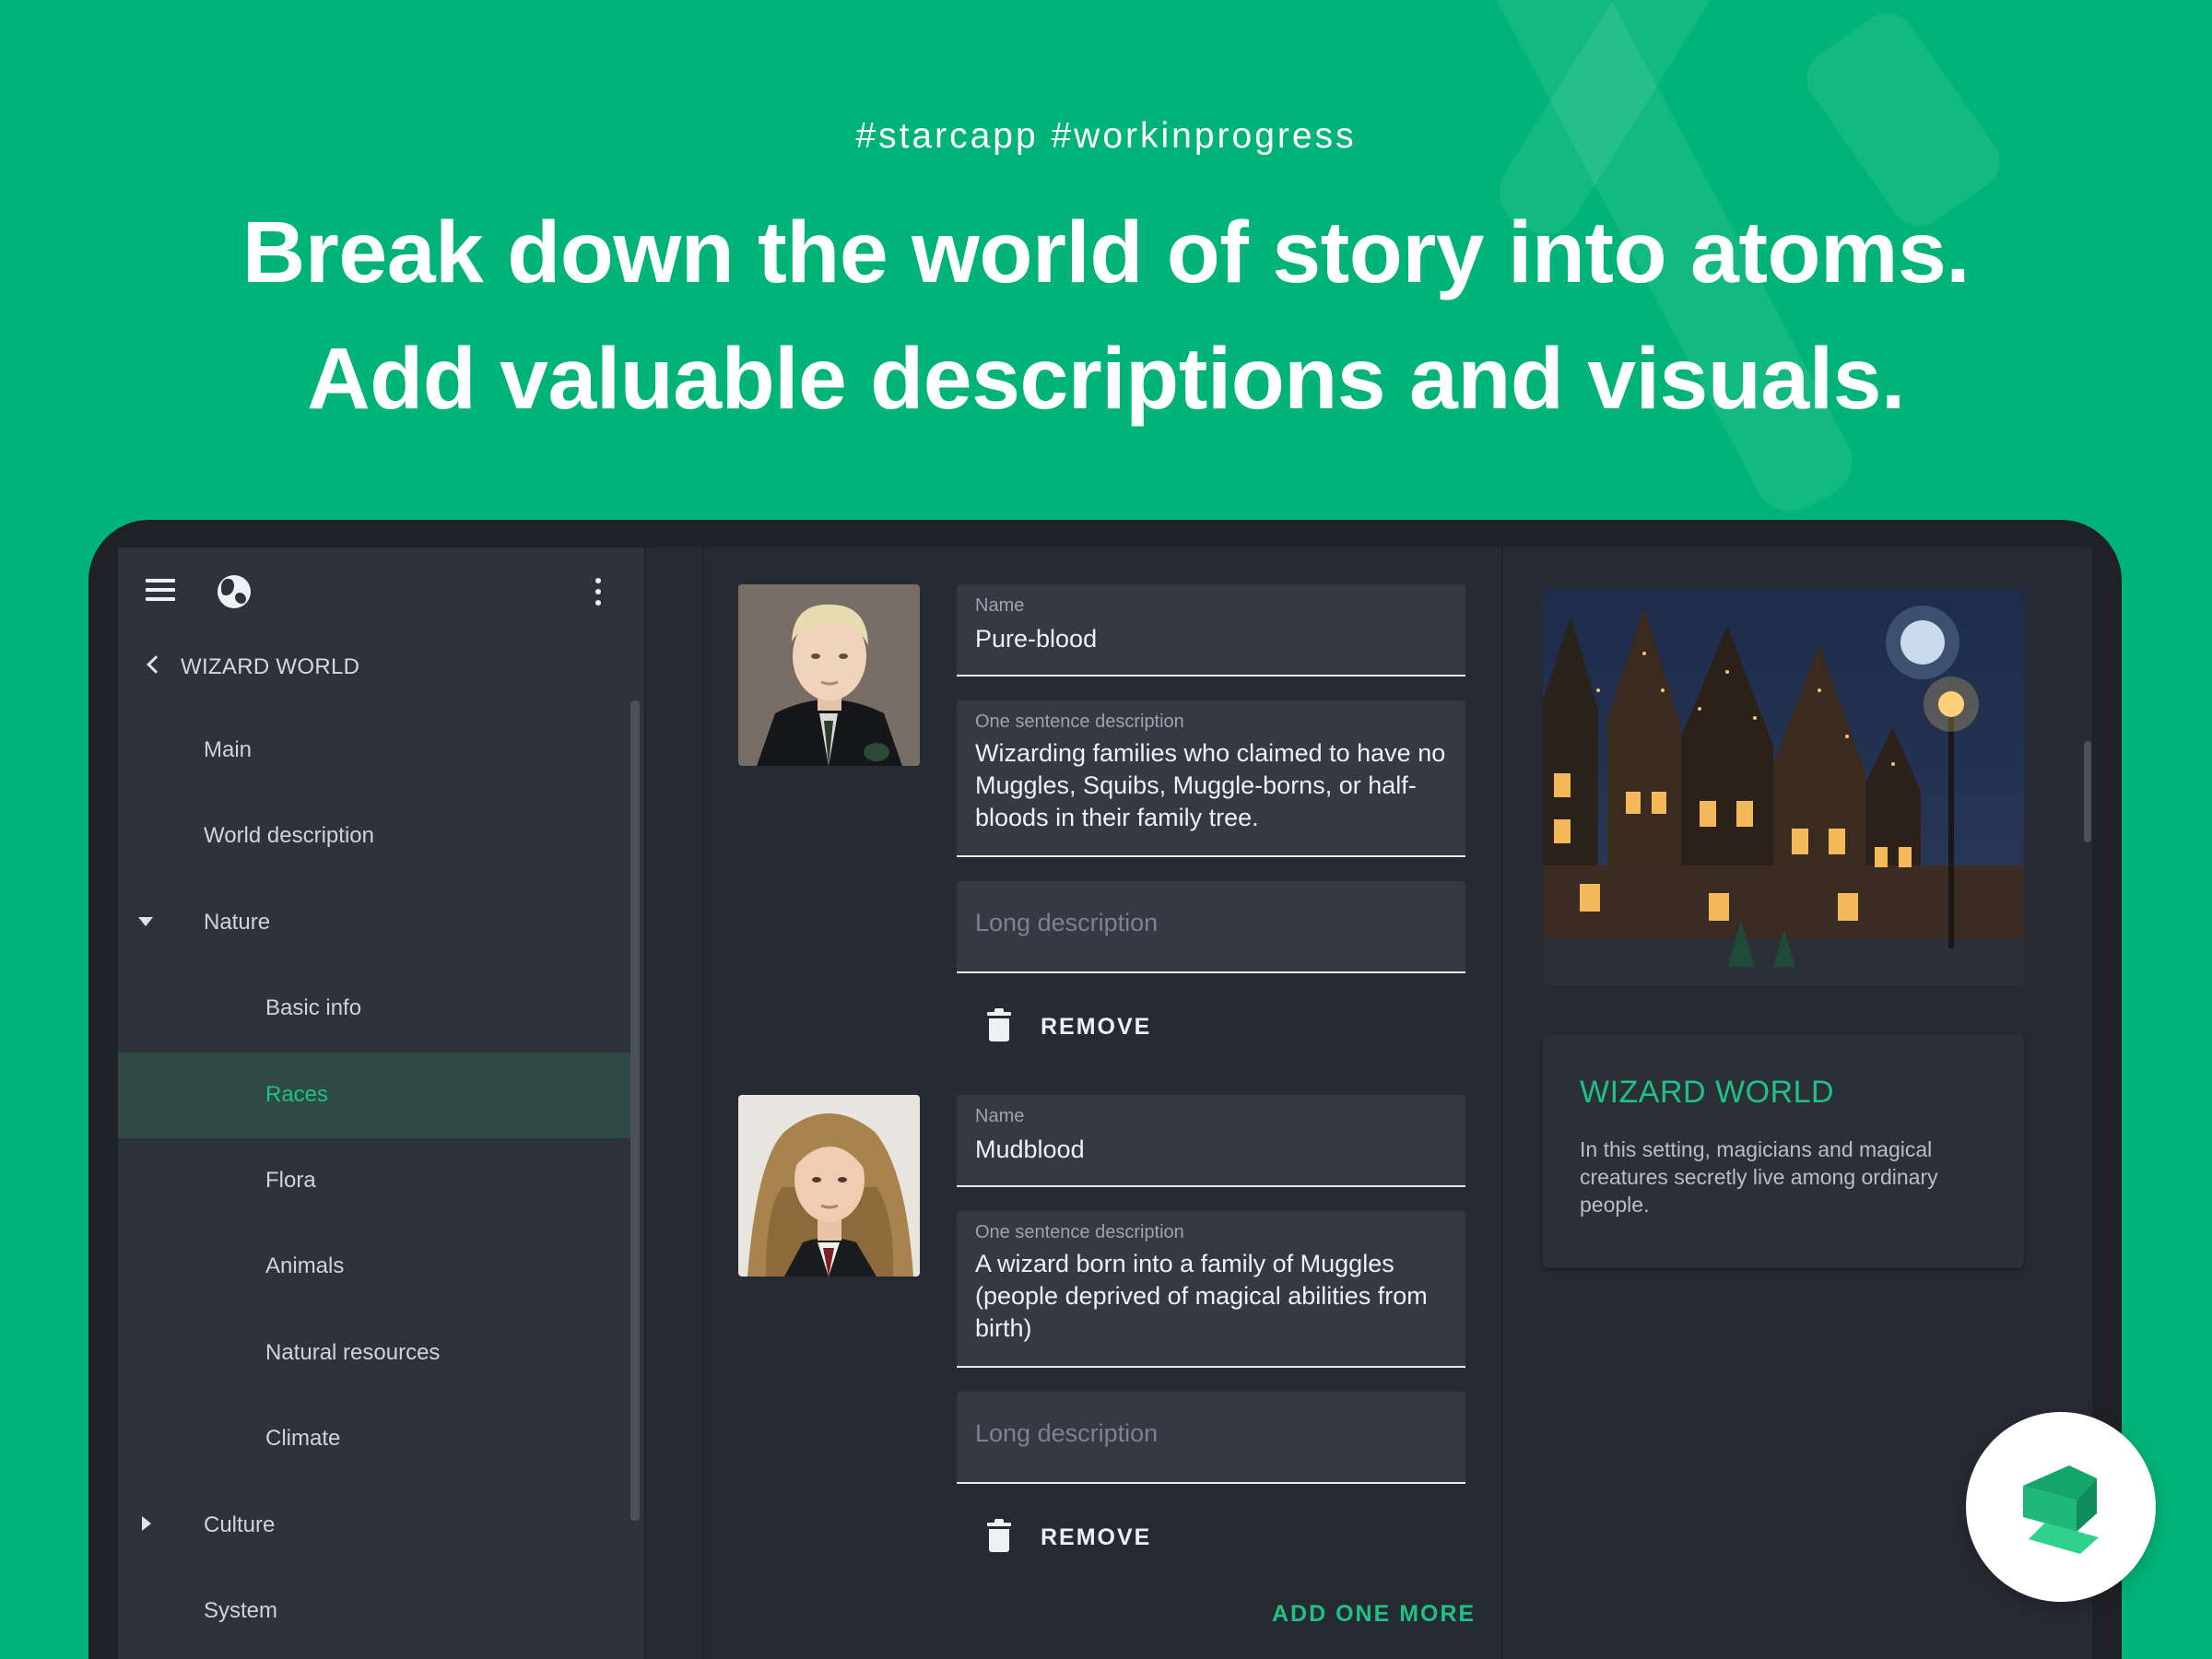 The width and height of the screenshot is (2212, 1659). I want to click on expand-less-icon, so click(145, 921).